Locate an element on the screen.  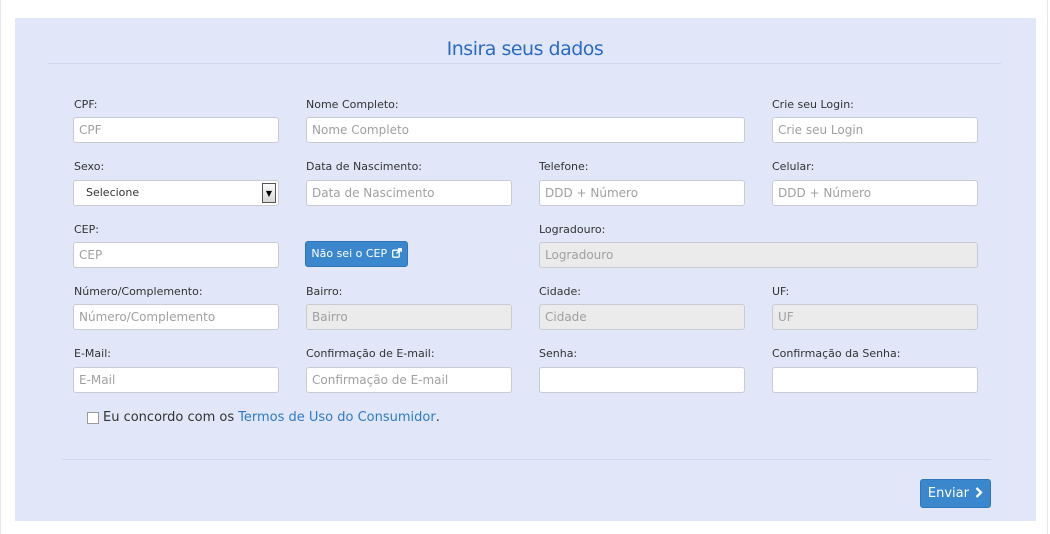
terms-suffix: . is located at coordinates (437, 417).